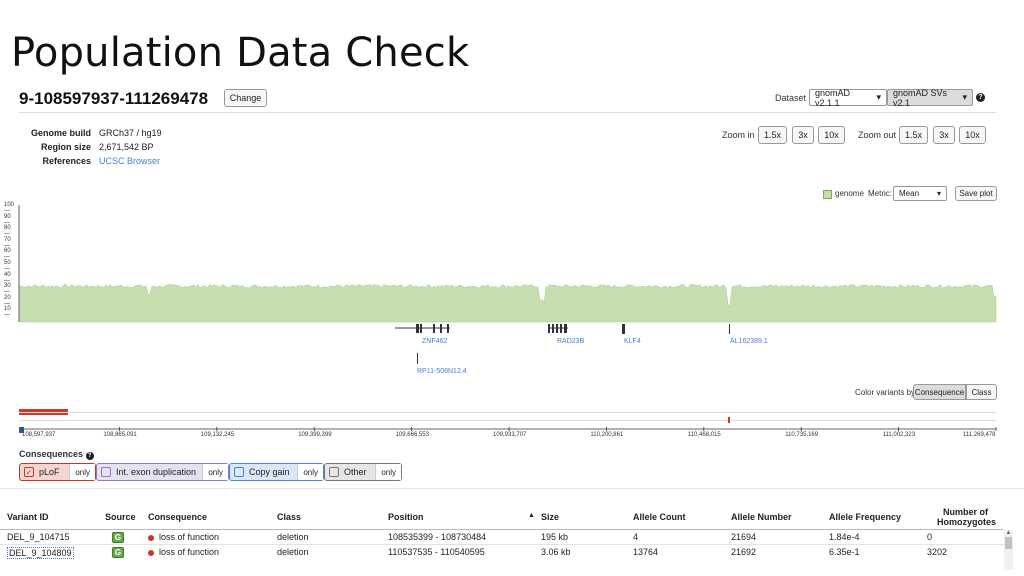  Describe the element at coordinates (510, 435) in the screenshot. I see `position-tick-label: 109,933,707` at that location.